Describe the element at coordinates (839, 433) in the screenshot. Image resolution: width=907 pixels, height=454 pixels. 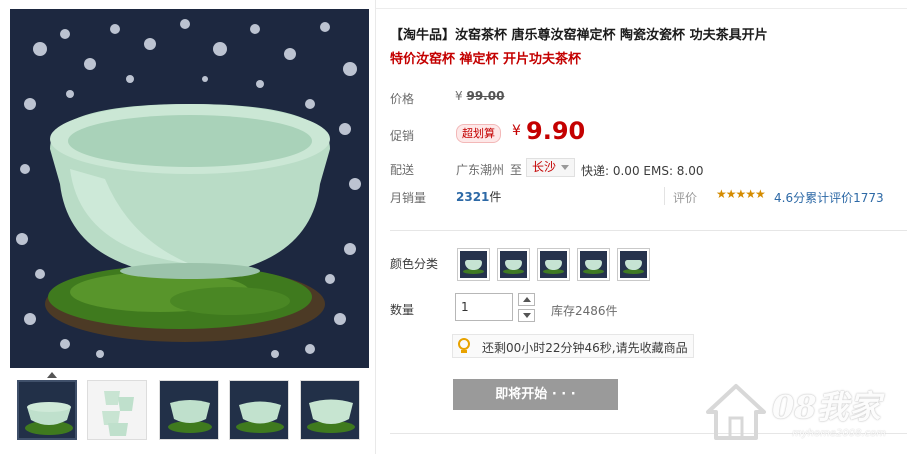
I see `watermark-url: myhome2008.com` at that location.